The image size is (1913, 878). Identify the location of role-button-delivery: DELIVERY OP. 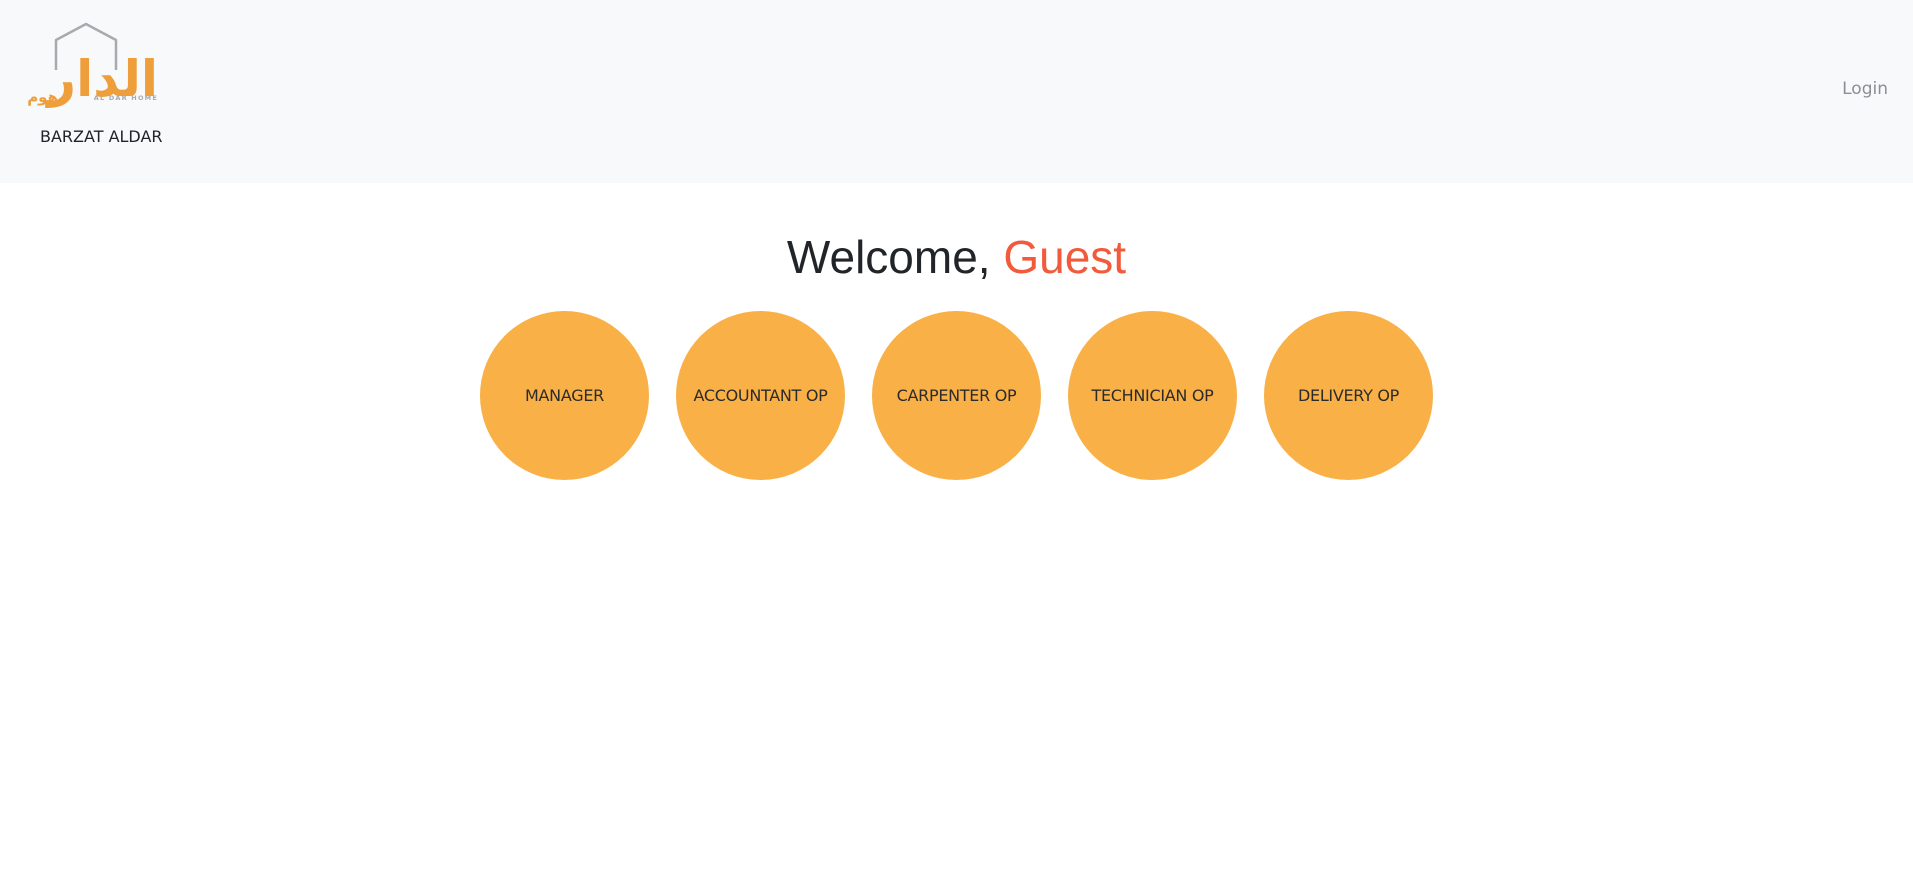
(1348, 395).